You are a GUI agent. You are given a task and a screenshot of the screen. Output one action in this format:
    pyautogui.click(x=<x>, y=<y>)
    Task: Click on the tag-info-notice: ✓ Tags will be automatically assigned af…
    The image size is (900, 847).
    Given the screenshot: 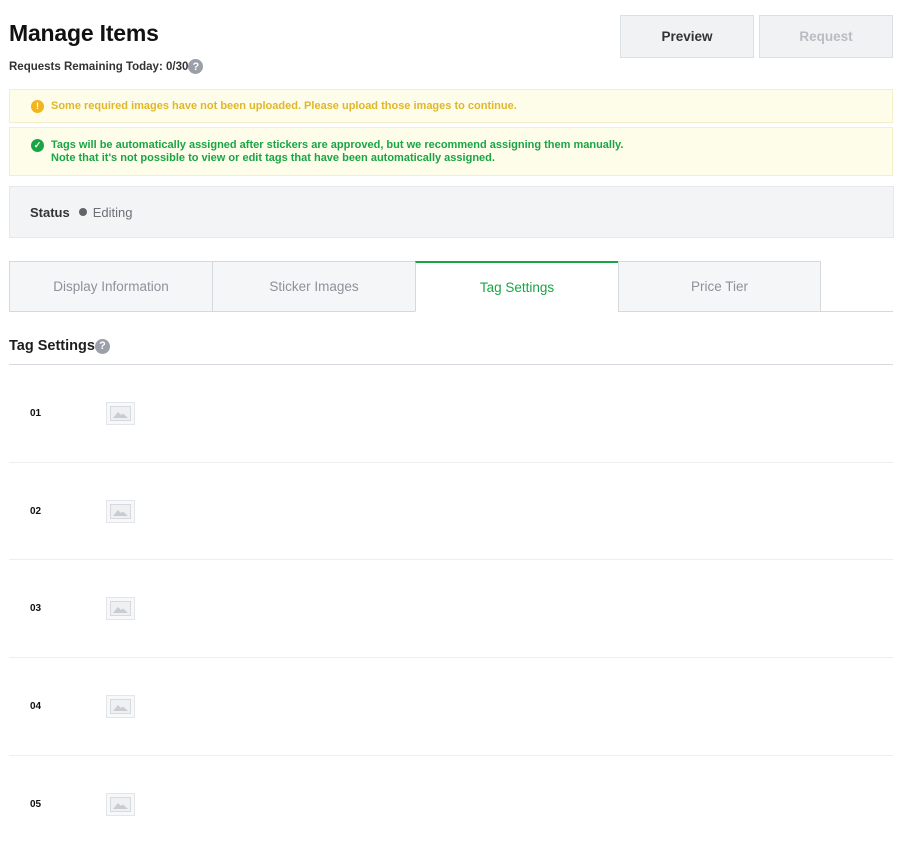 What is the action you would take?
    pyautogui.click(x=451, y=151)
    